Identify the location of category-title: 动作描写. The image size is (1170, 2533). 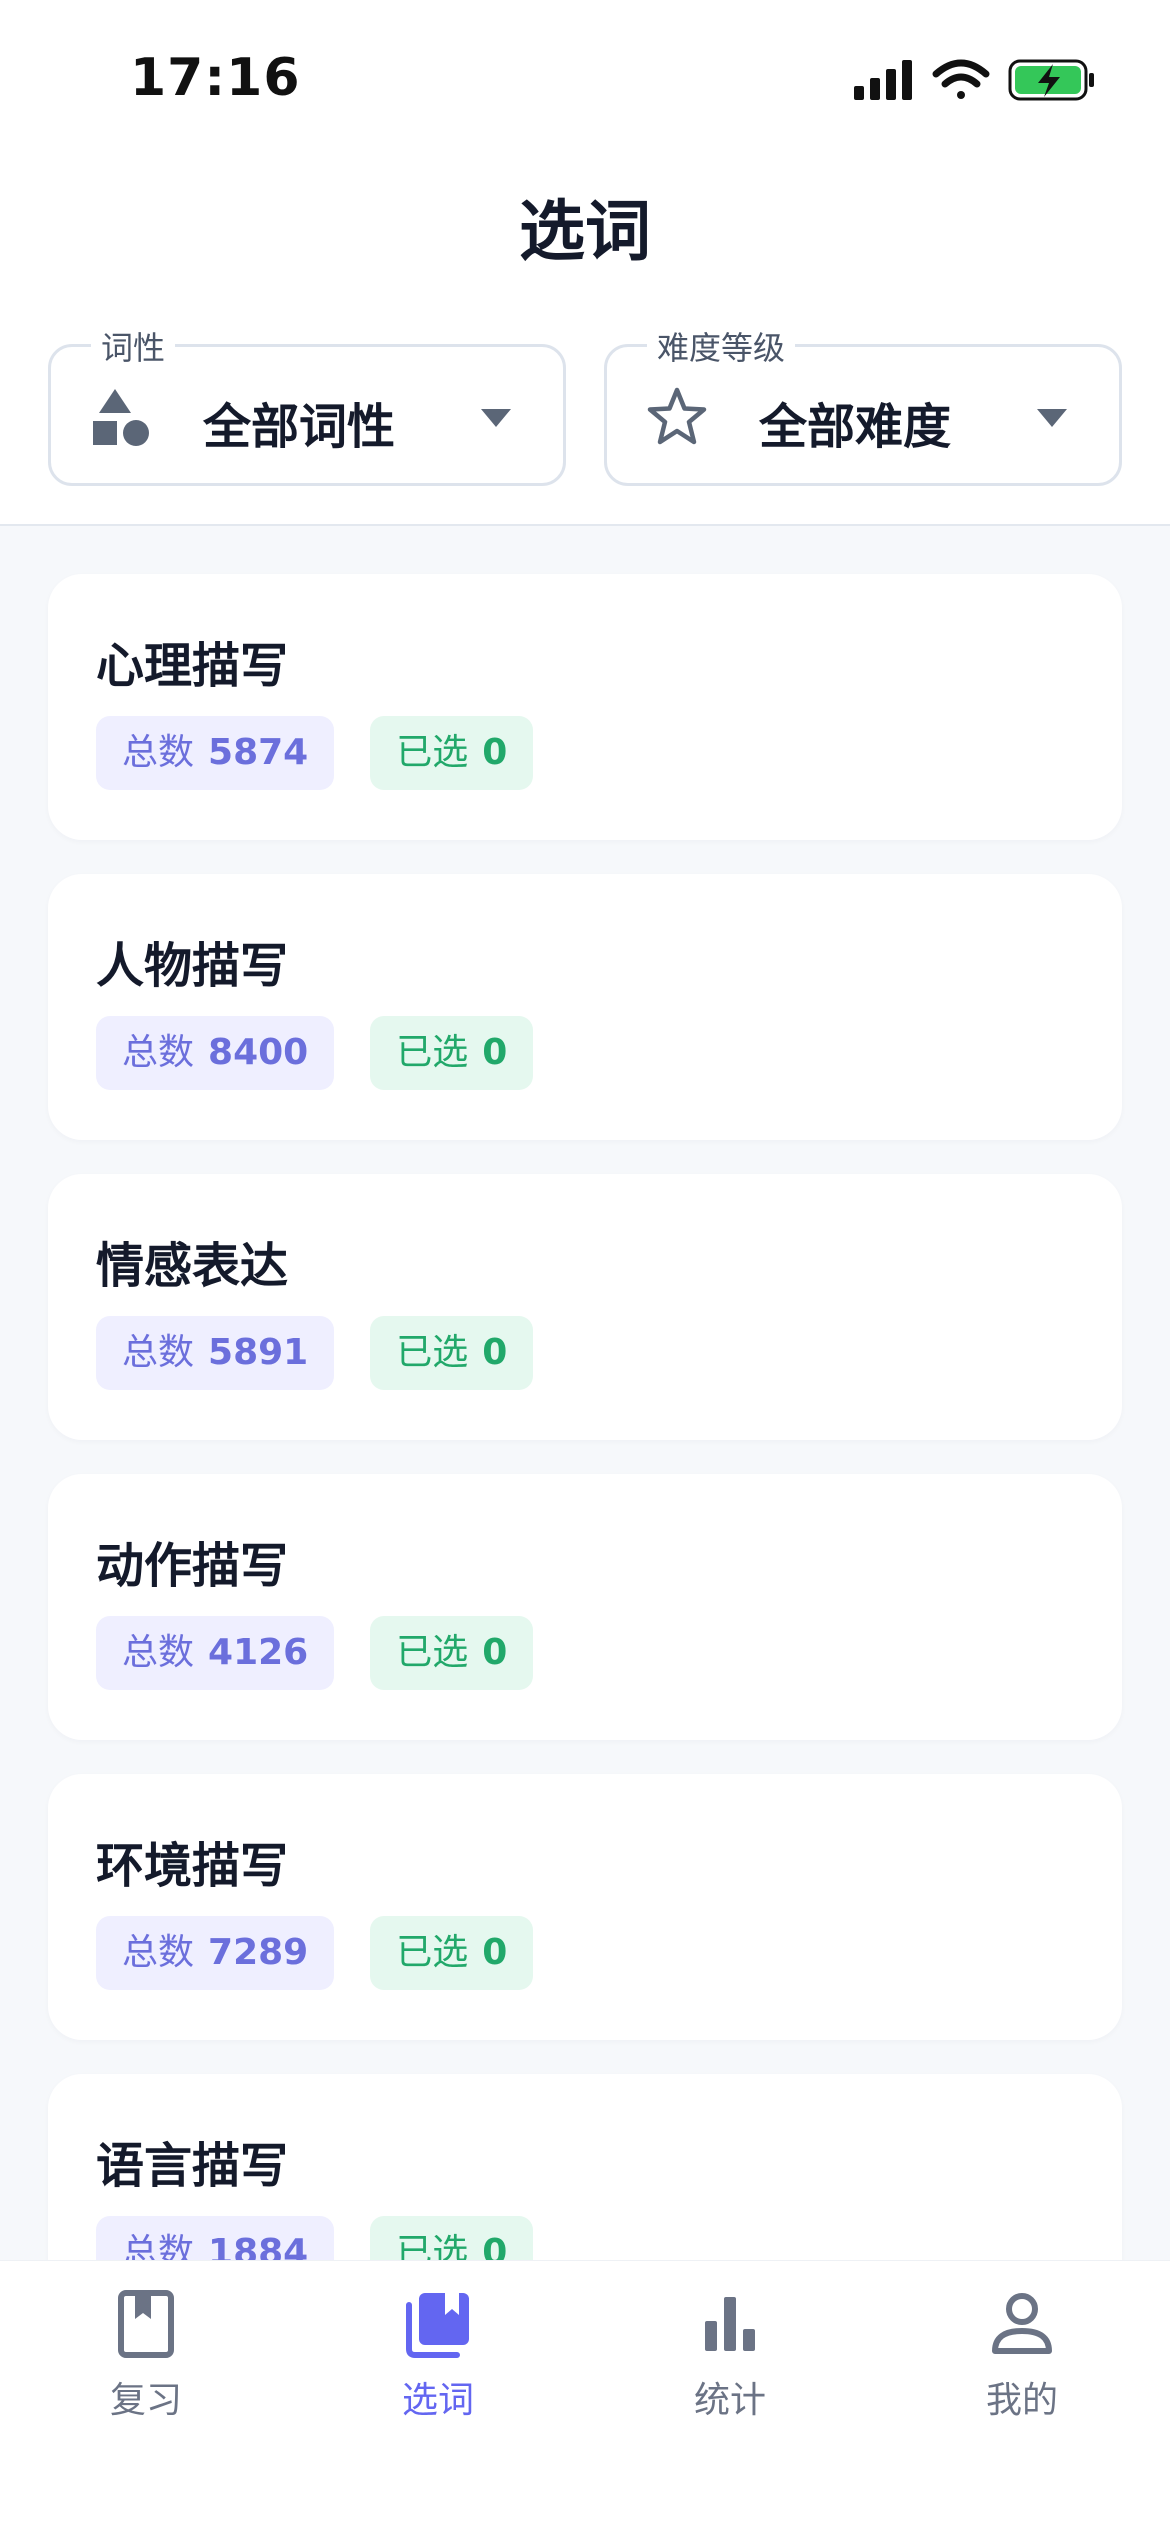
(192, 1566).